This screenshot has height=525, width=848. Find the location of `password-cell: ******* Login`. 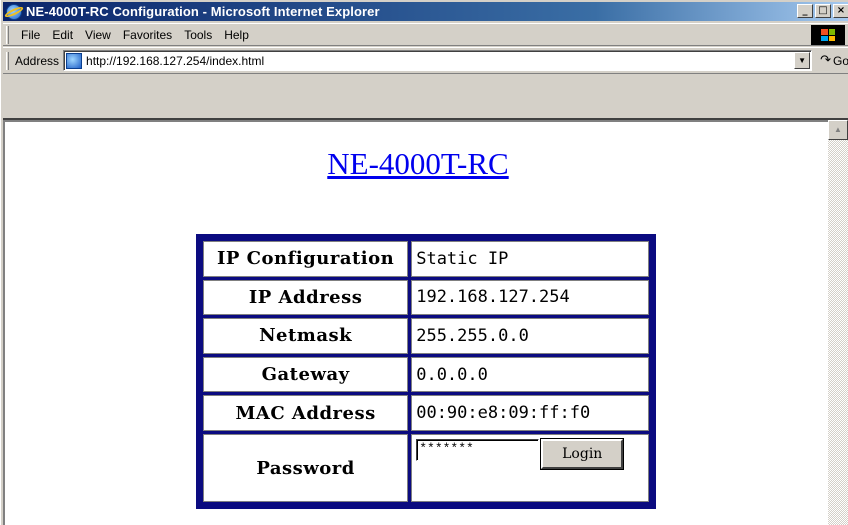

password-cell: ******* Login is located at coordinates (530, 468).